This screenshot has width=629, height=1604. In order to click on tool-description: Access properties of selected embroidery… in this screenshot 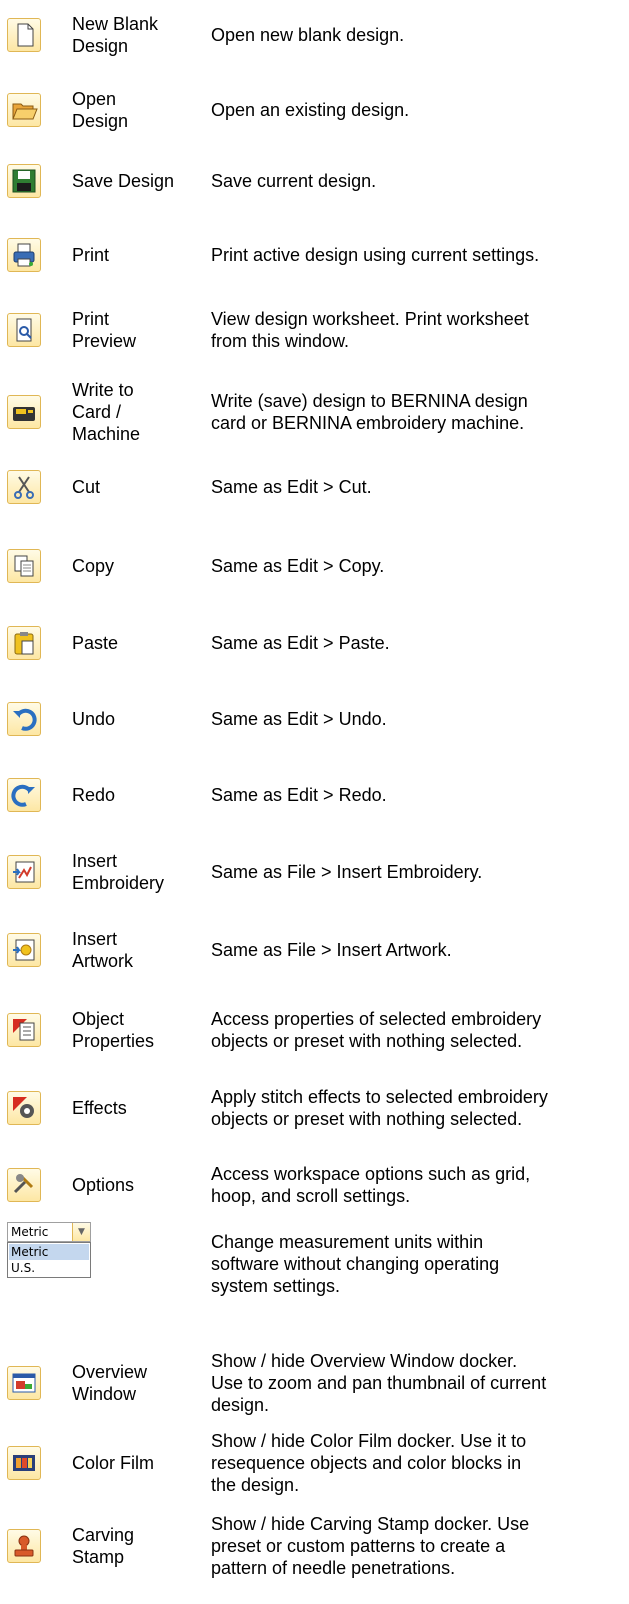, I will do `click(376, 1030)`.